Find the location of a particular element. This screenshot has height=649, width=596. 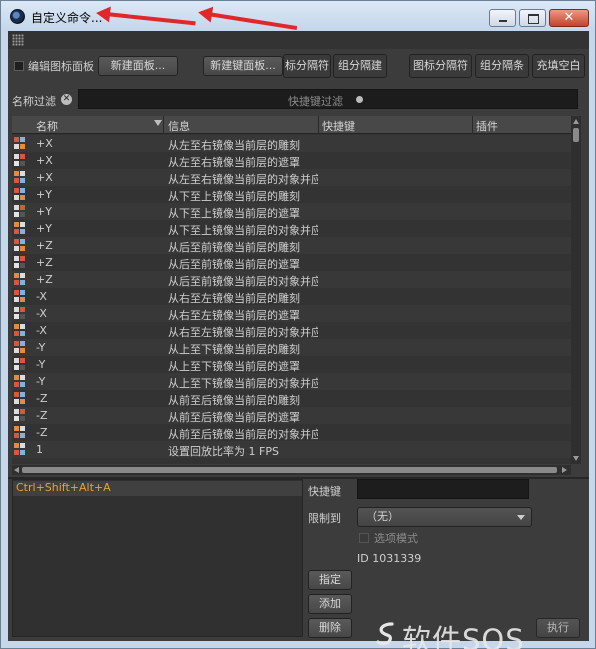

edit-palette-checkbox is located at coordinates (19, 66).